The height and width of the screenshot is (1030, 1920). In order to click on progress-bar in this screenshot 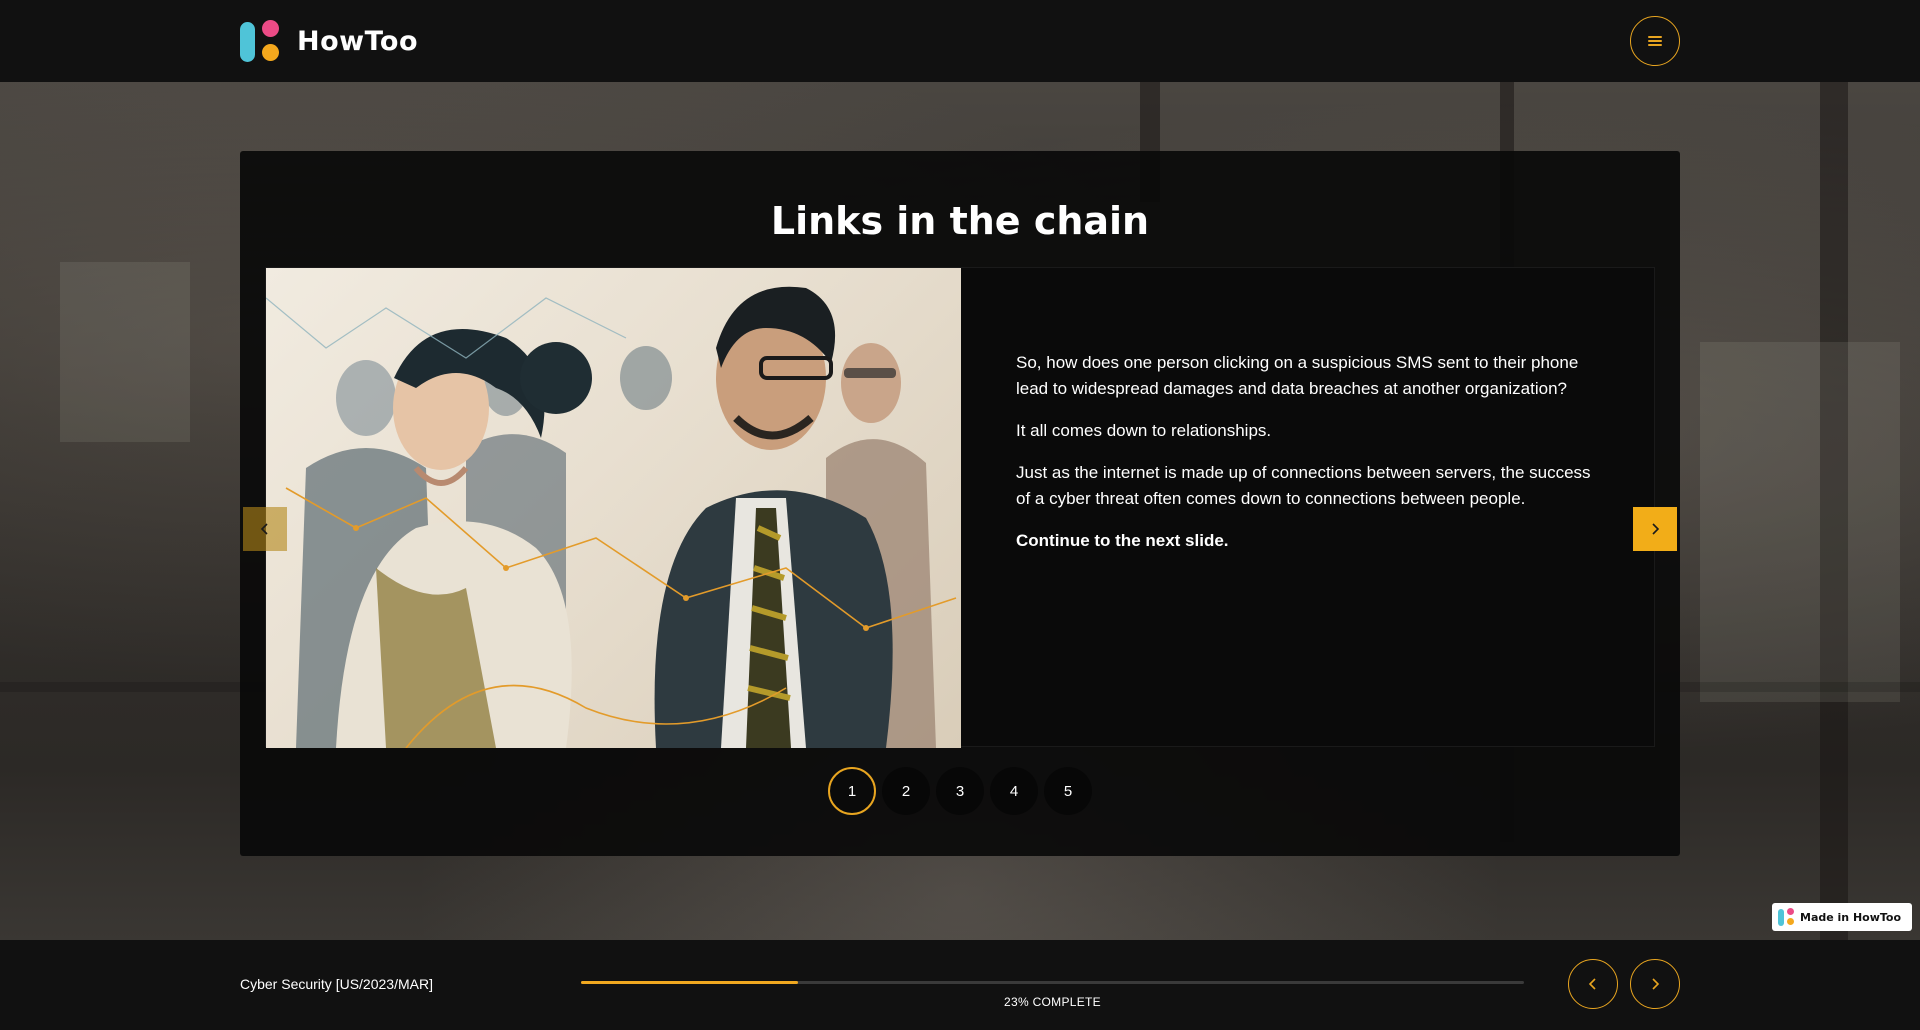, I will do `click(1052, 982)`.